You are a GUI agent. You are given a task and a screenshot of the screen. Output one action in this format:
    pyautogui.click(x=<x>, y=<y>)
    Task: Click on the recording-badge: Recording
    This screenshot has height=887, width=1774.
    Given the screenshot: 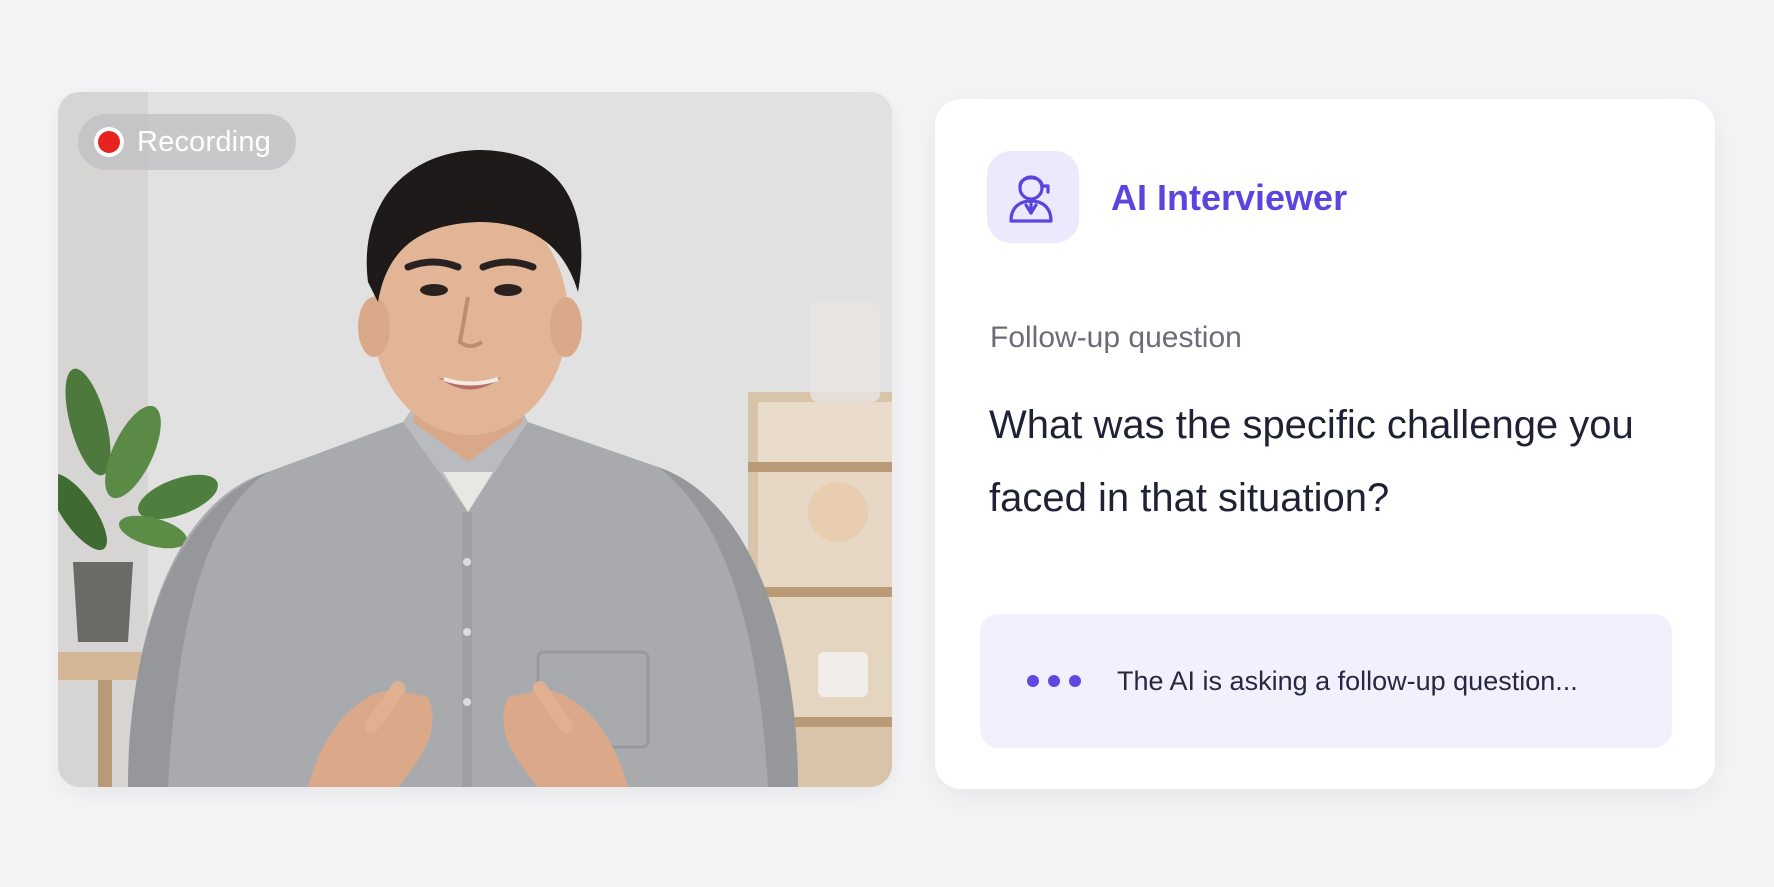 What is the action you would take?
    pyautogui.click(x=187, y=142)
    